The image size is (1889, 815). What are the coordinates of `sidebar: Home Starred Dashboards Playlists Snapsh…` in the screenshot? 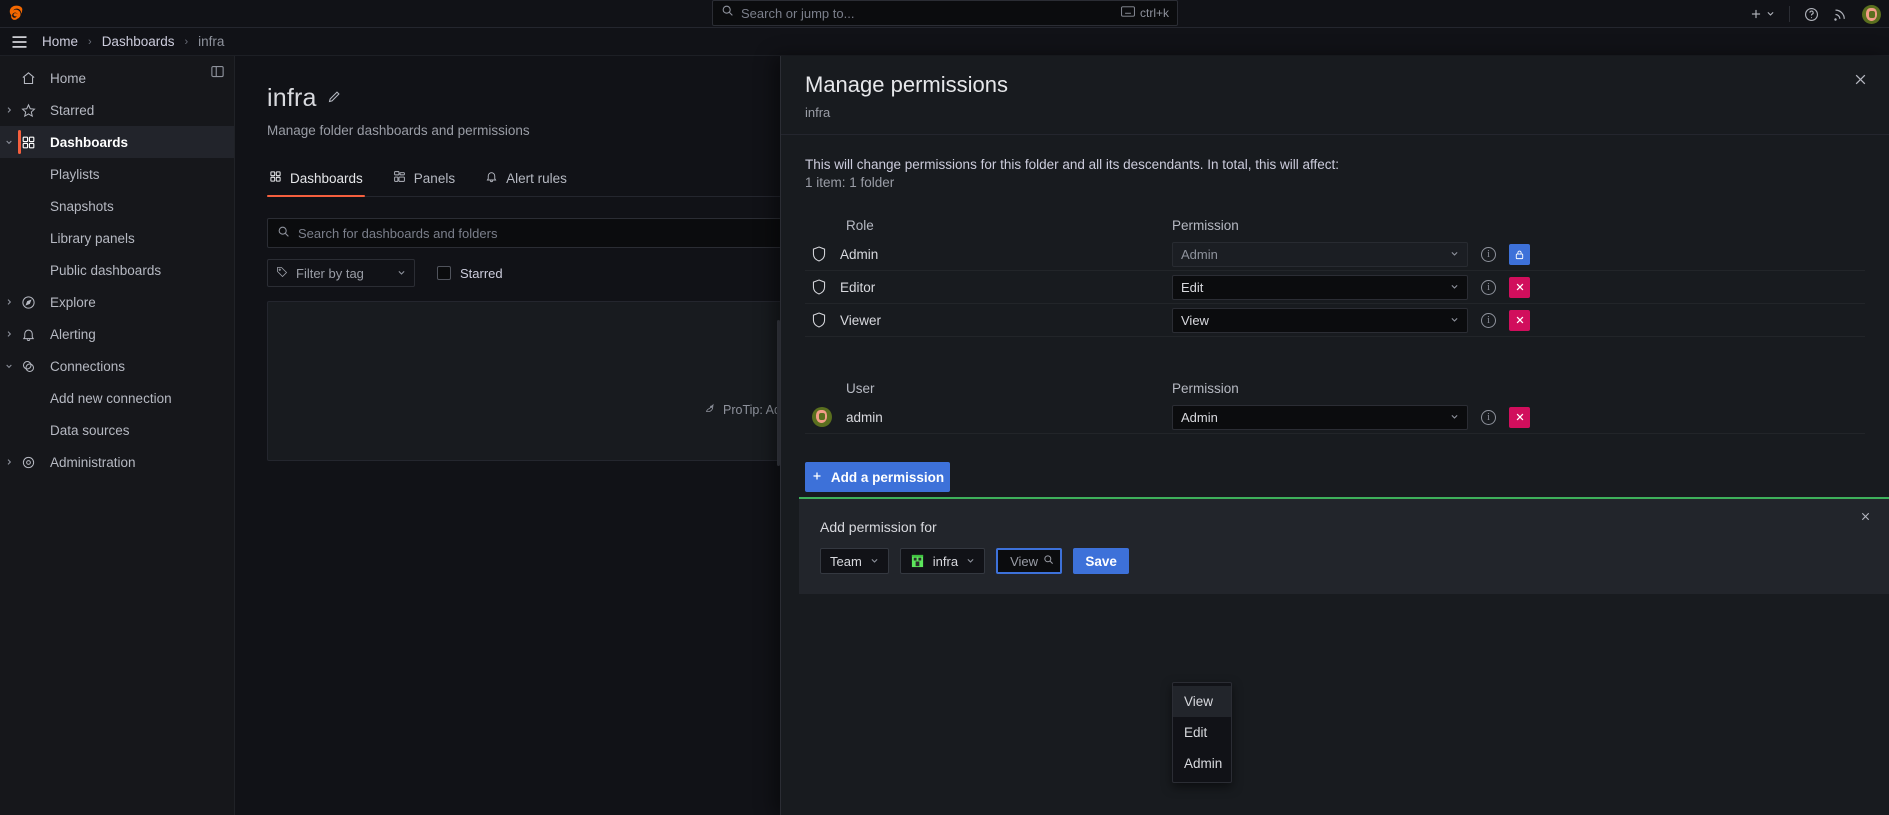 It's located at (117, 435).